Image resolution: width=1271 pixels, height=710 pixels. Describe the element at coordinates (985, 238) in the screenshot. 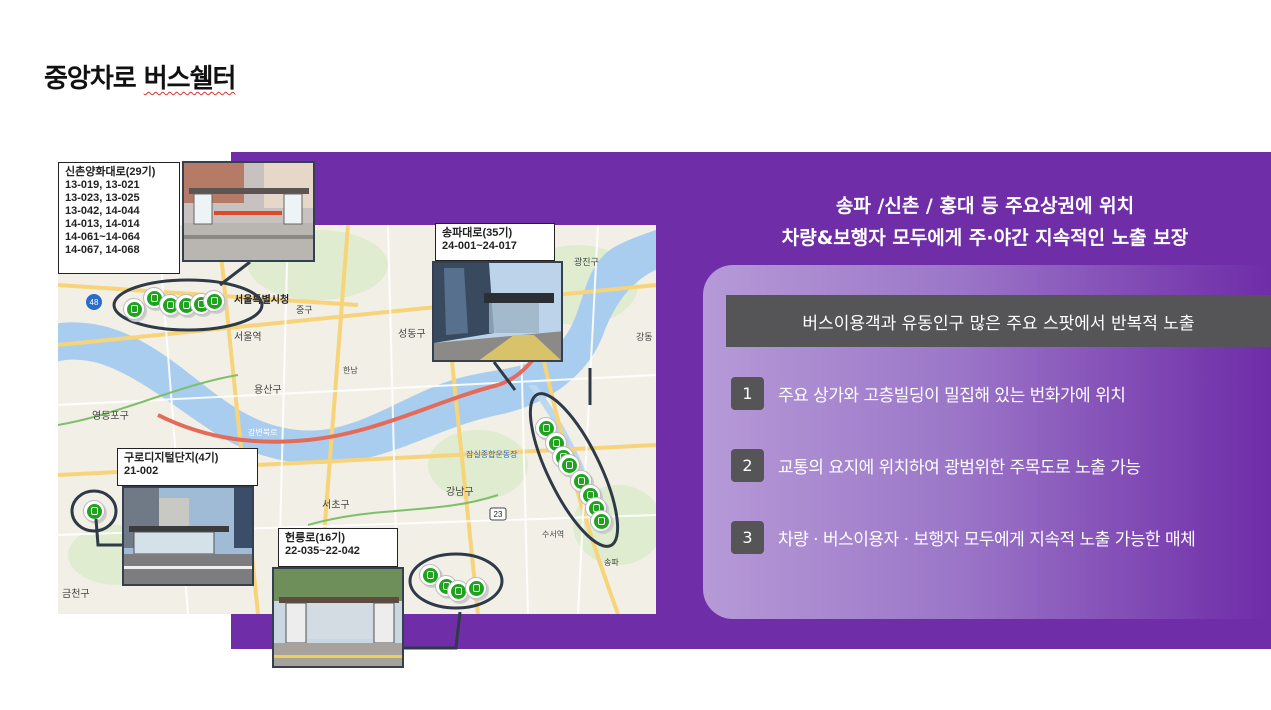

I see `headline-line-2: 차량&보행자 모두에게 주·야간 지속적인 노출 보장` at that location.